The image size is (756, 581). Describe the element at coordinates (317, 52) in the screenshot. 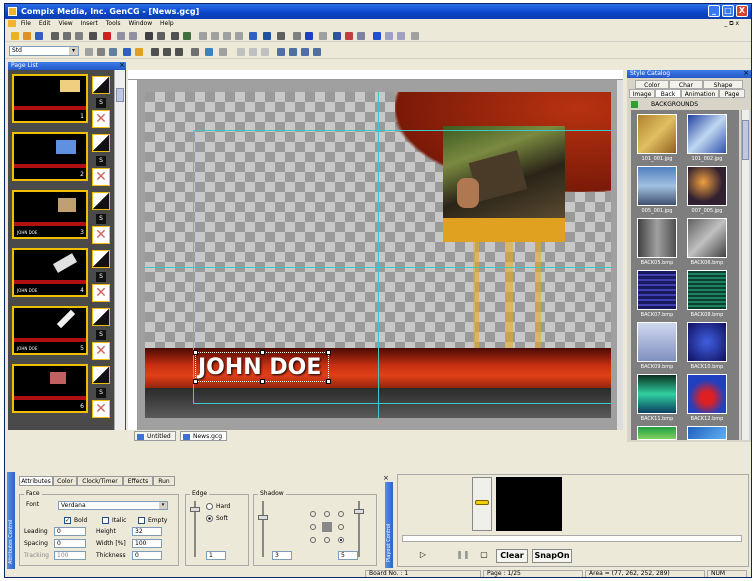

I see `layout-icon` at that location.